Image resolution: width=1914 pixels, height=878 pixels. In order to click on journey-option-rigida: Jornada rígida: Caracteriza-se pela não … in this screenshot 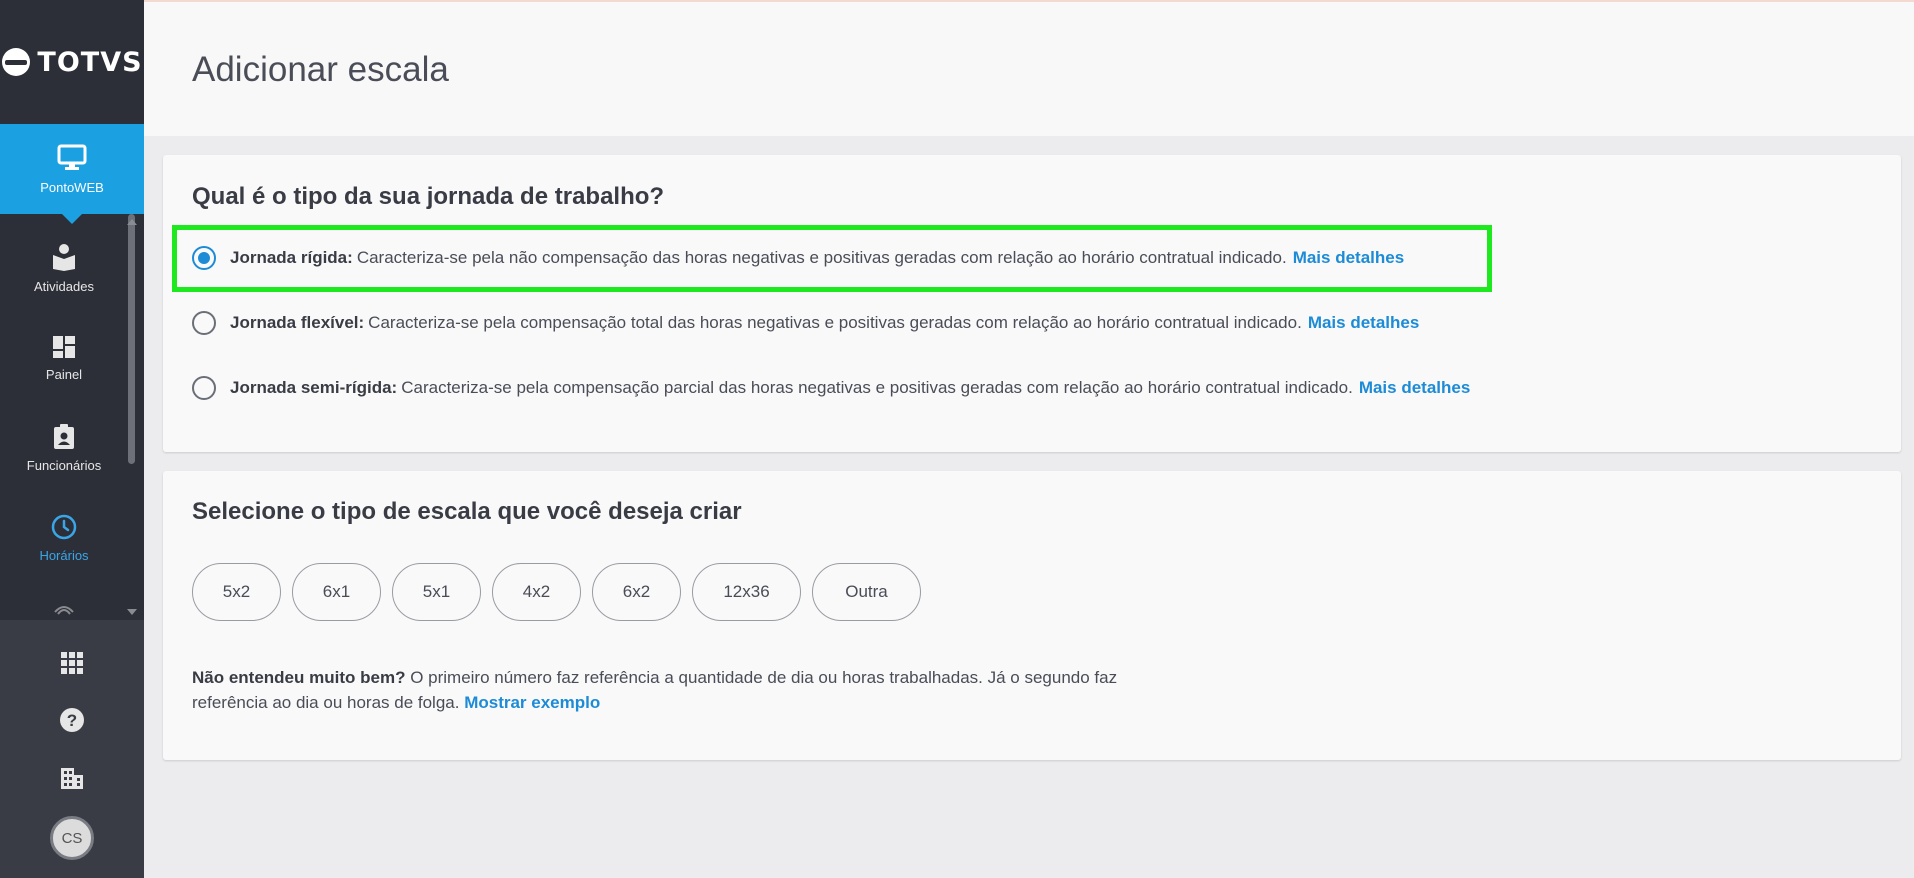, I will do `click(798, 258)`.